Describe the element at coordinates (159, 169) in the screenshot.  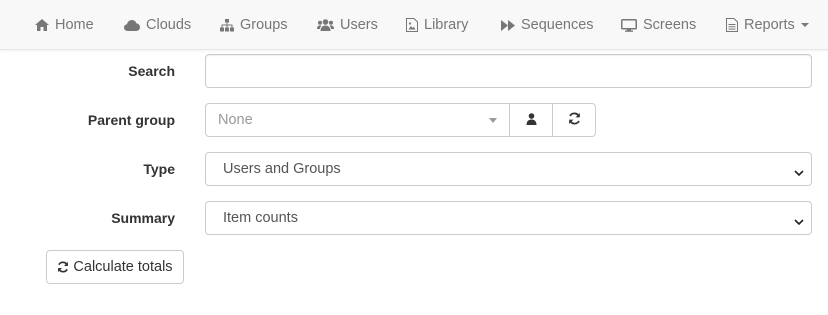
I see `type-label: Type` at that location.